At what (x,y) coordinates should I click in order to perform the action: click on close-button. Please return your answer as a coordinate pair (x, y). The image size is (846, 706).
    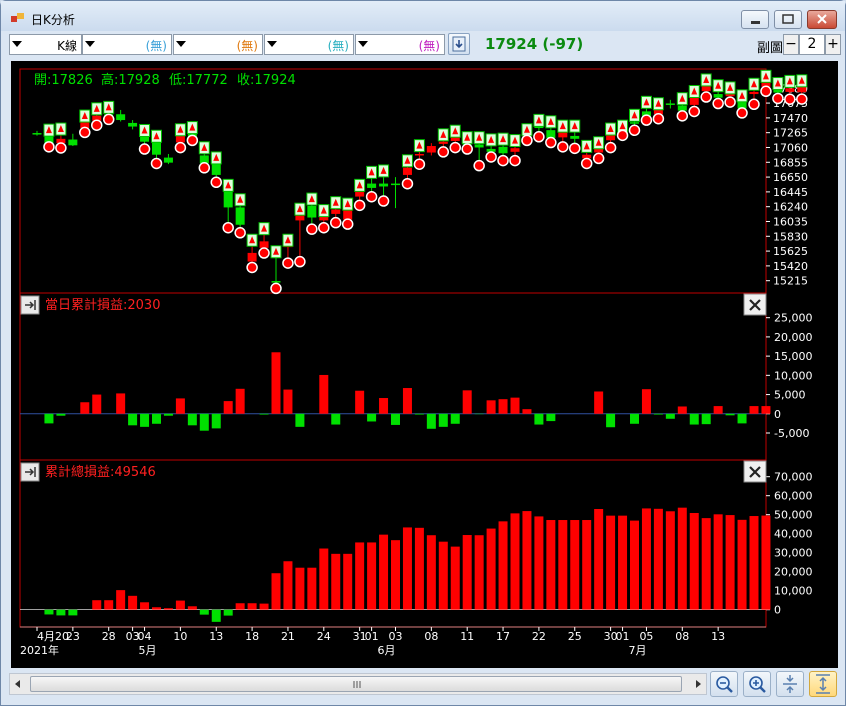
    Looking at the image, I should click on (822, 19).